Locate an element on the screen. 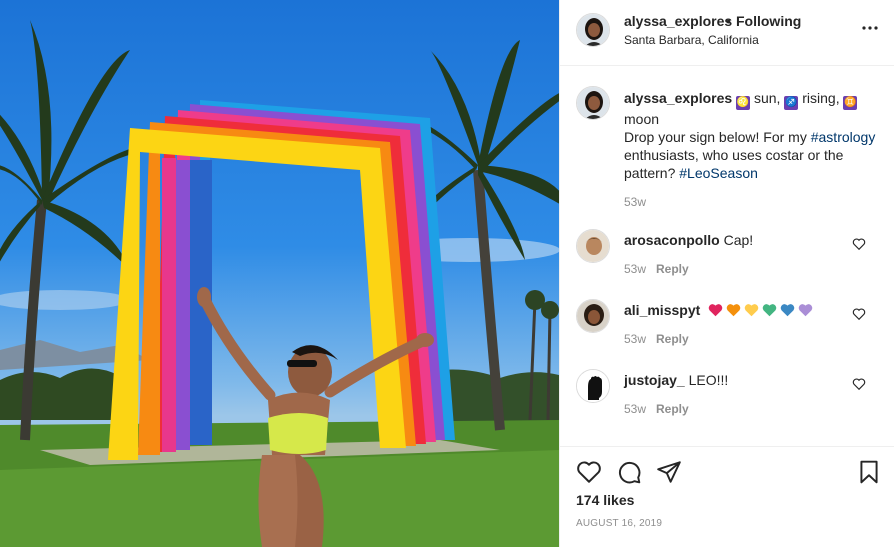 Image resolution: width=894 pixels, height=547 pixels. caption-username: alyssa_explores is located at coordinates (678, 98).